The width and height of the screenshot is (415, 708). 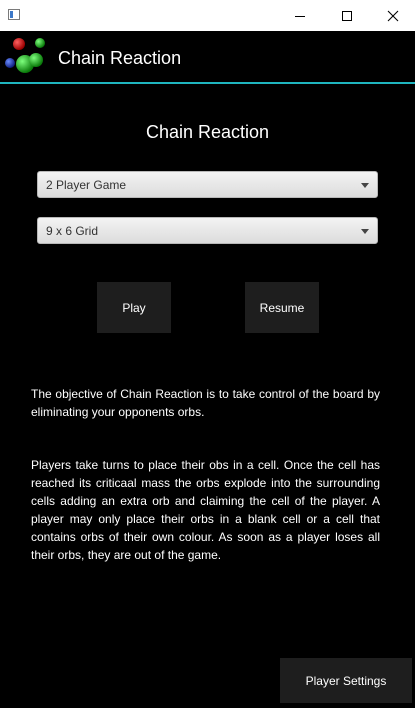 I want to click on app-title: Chain Reaction, so click(x=120, y=58).